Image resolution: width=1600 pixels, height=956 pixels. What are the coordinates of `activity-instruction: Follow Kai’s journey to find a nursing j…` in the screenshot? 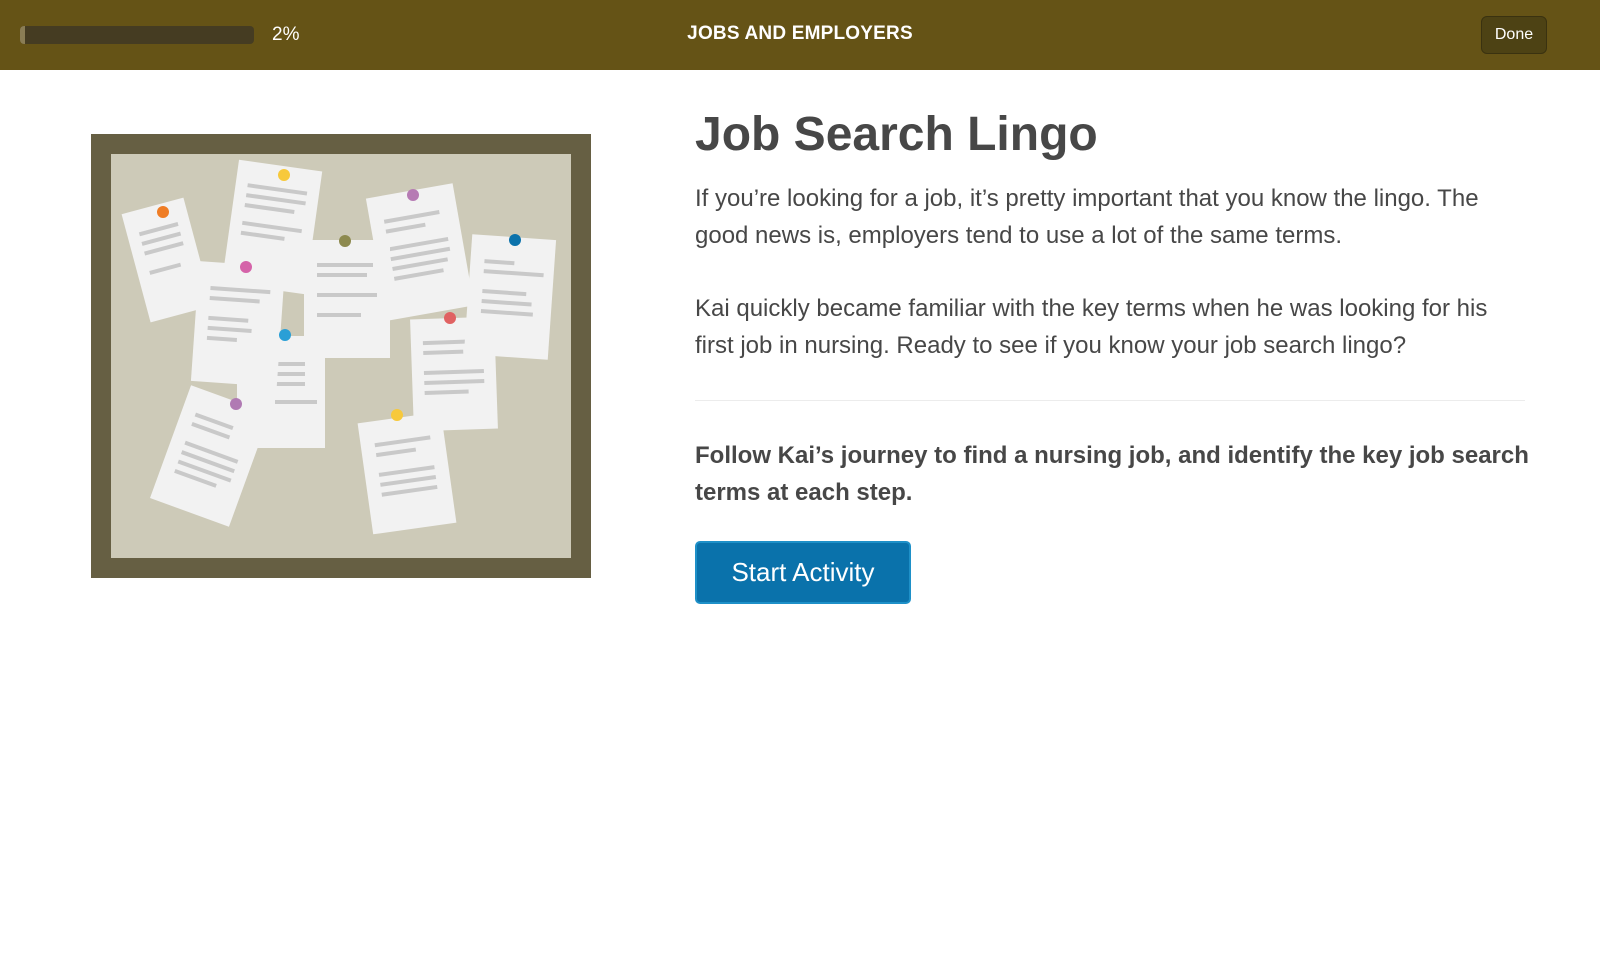 It's located at (1112, 474).